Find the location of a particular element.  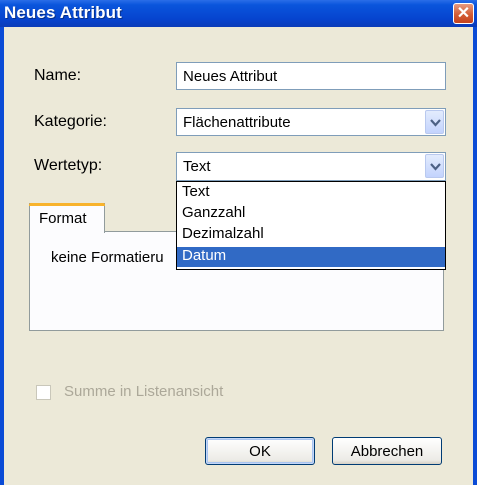

option-ganzzahl: Ganzzahl is located at coordinates (311, 214).